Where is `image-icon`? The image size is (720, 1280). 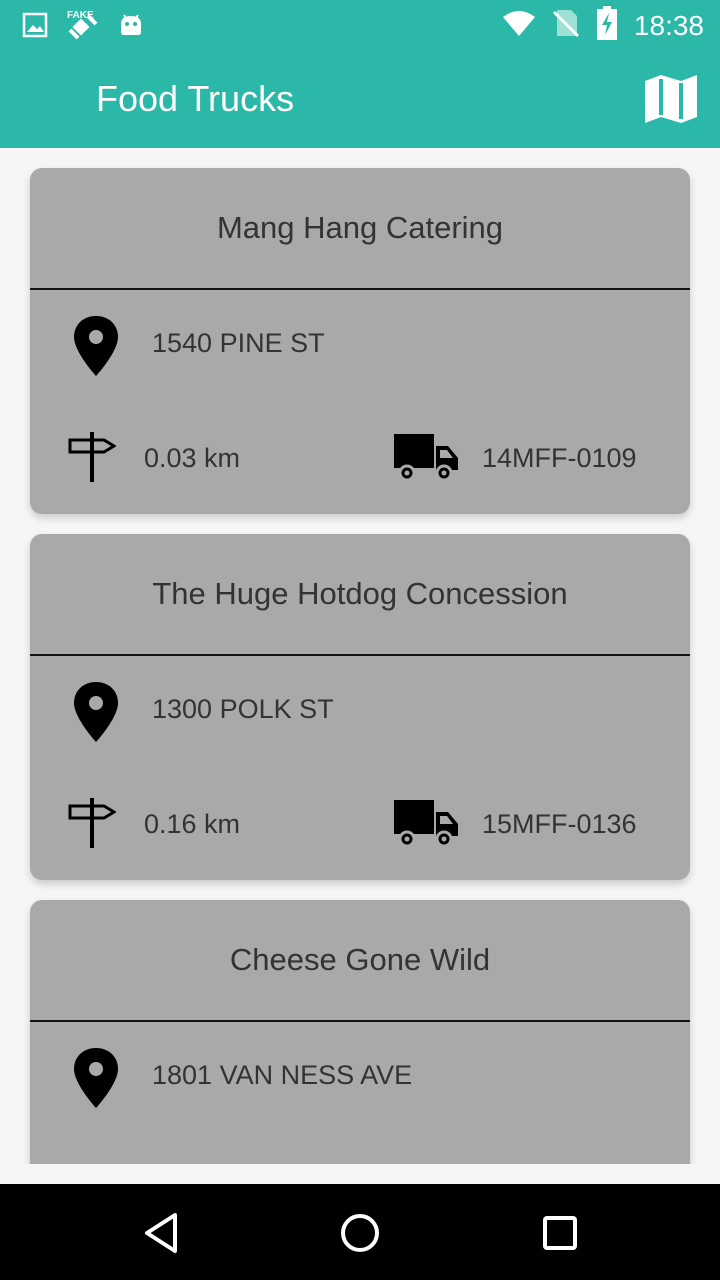 image-icon is located at coordinates (35, 27).